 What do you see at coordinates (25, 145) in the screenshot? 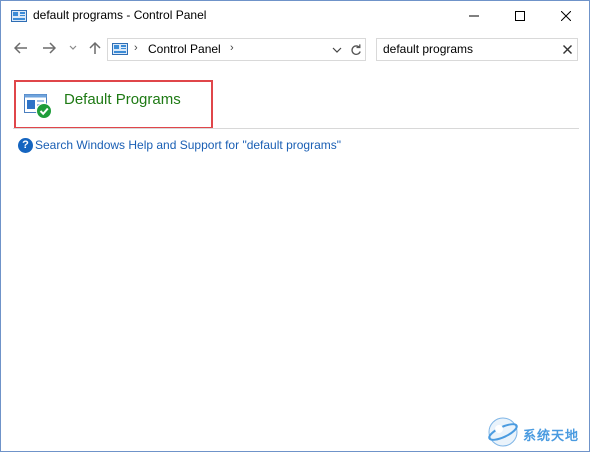
I see `help-icon: ?` at bounding box center [25, 145].